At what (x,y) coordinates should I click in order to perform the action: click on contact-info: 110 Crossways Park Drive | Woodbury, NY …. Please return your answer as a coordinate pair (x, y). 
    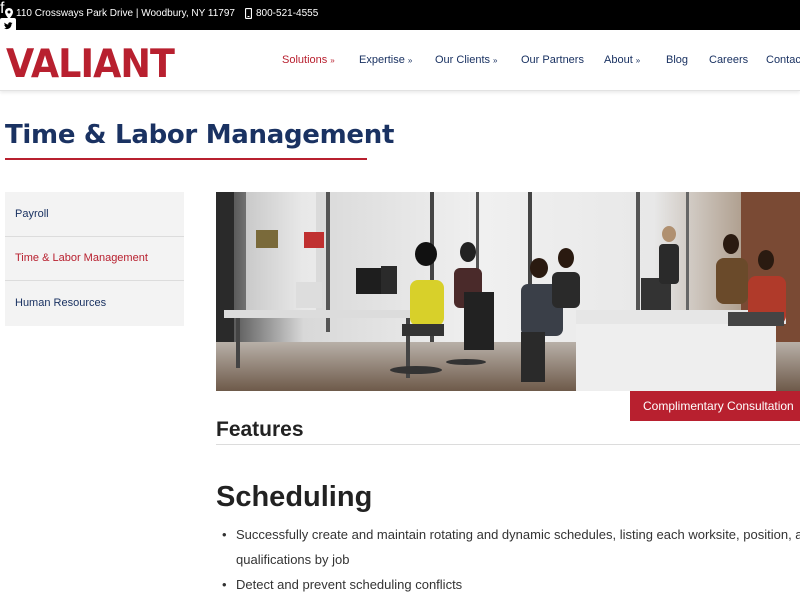
    Looking at the image, I should click on (161, 13).